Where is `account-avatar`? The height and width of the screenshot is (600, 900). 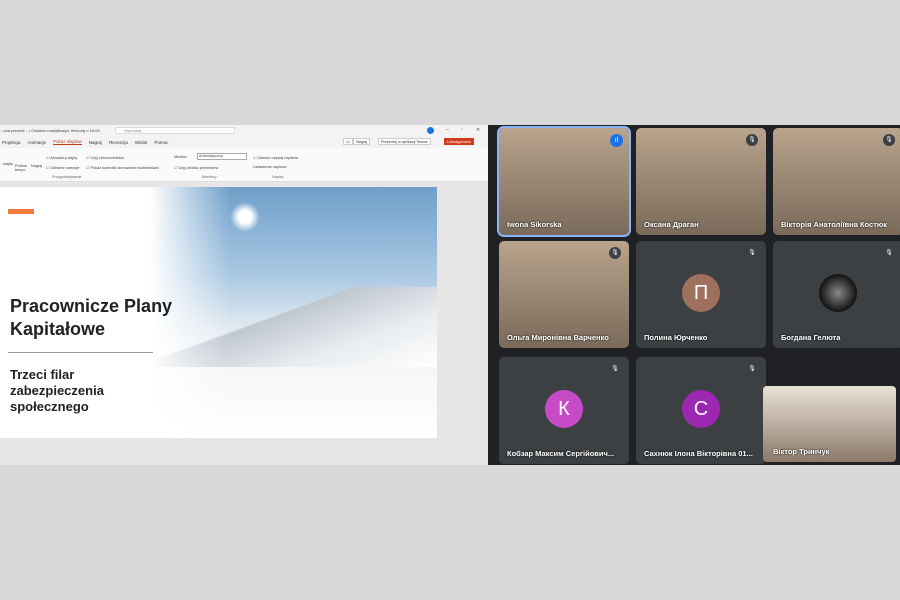
account-avatar is located at coordinates (430, 130).